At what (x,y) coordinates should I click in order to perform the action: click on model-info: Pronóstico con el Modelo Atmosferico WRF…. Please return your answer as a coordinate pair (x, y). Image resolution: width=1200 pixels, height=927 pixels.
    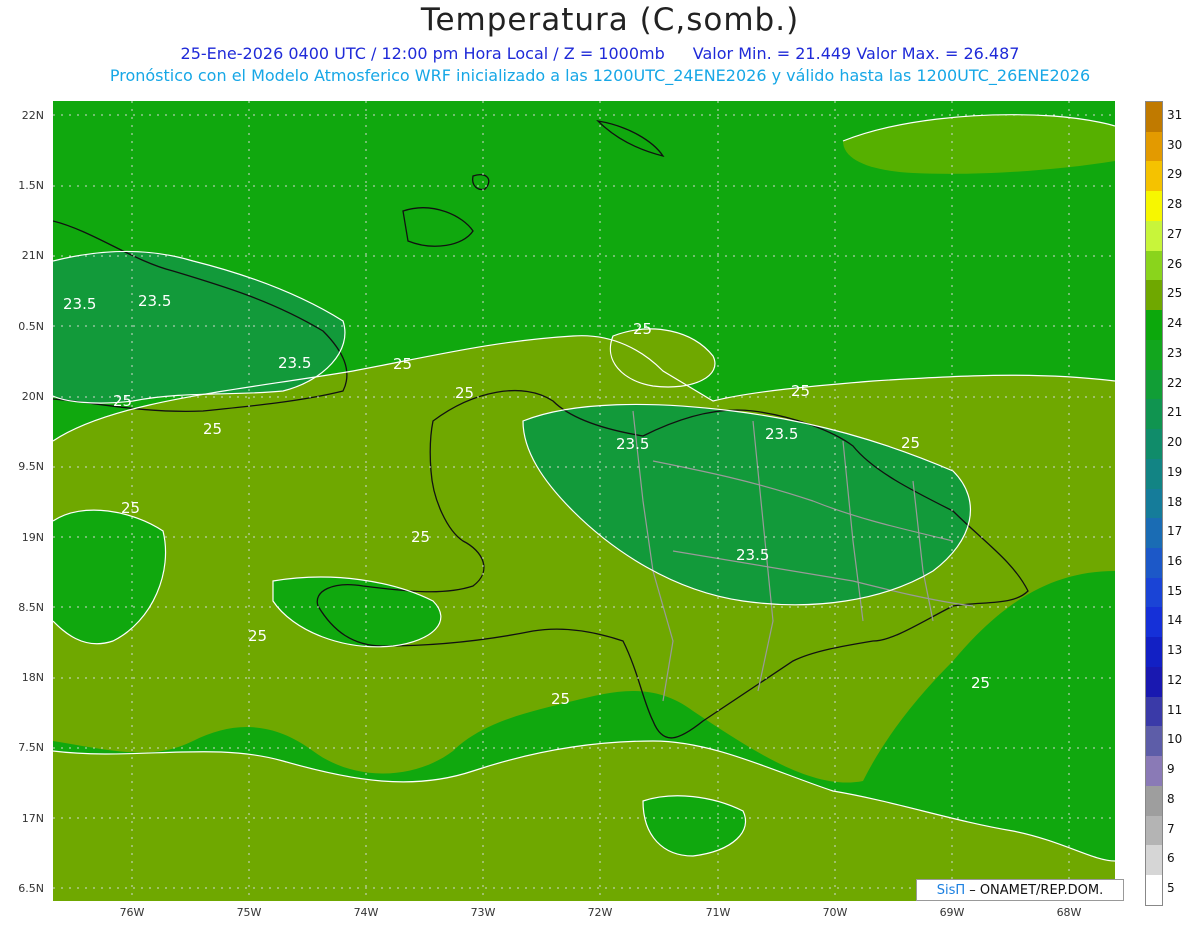
    Looking at the image, I should click on (600, 75).